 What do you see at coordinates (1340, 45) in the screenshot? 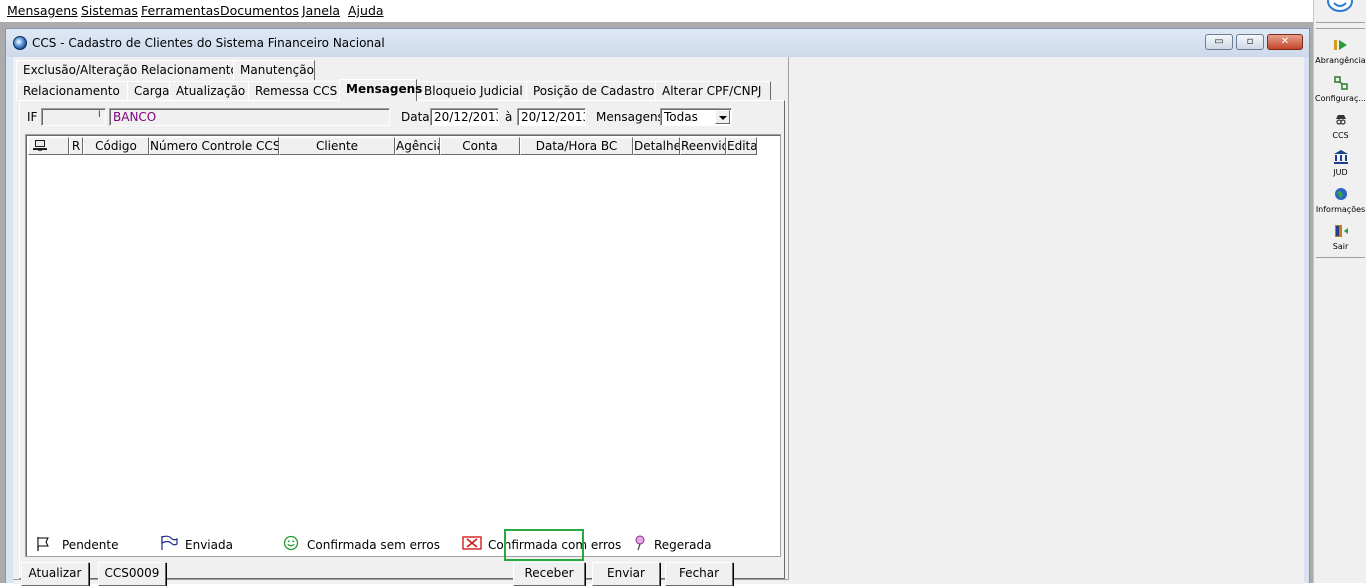
I see `play-icon` at bounding box center [1340, 45].